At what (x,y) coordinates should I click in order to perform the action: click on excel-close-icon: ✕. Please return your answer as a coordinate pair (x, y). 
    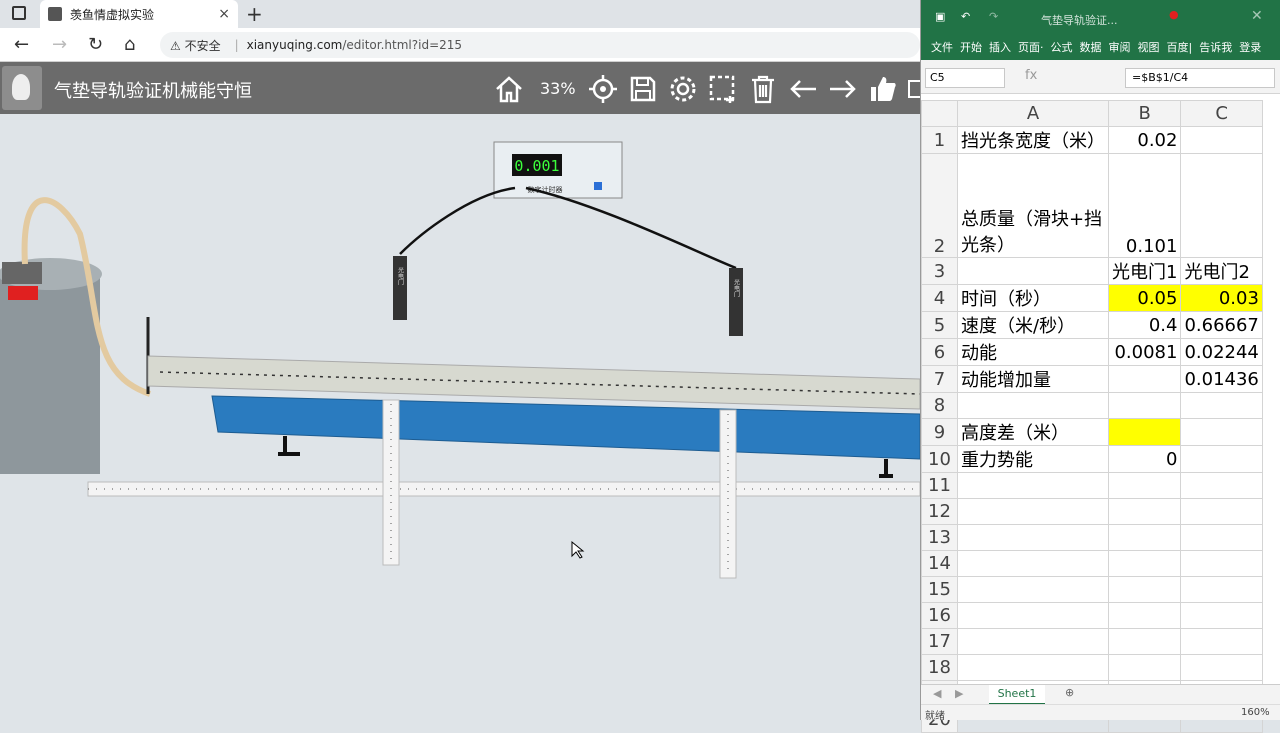
    Looking at the image, I should click on (1257, 16).